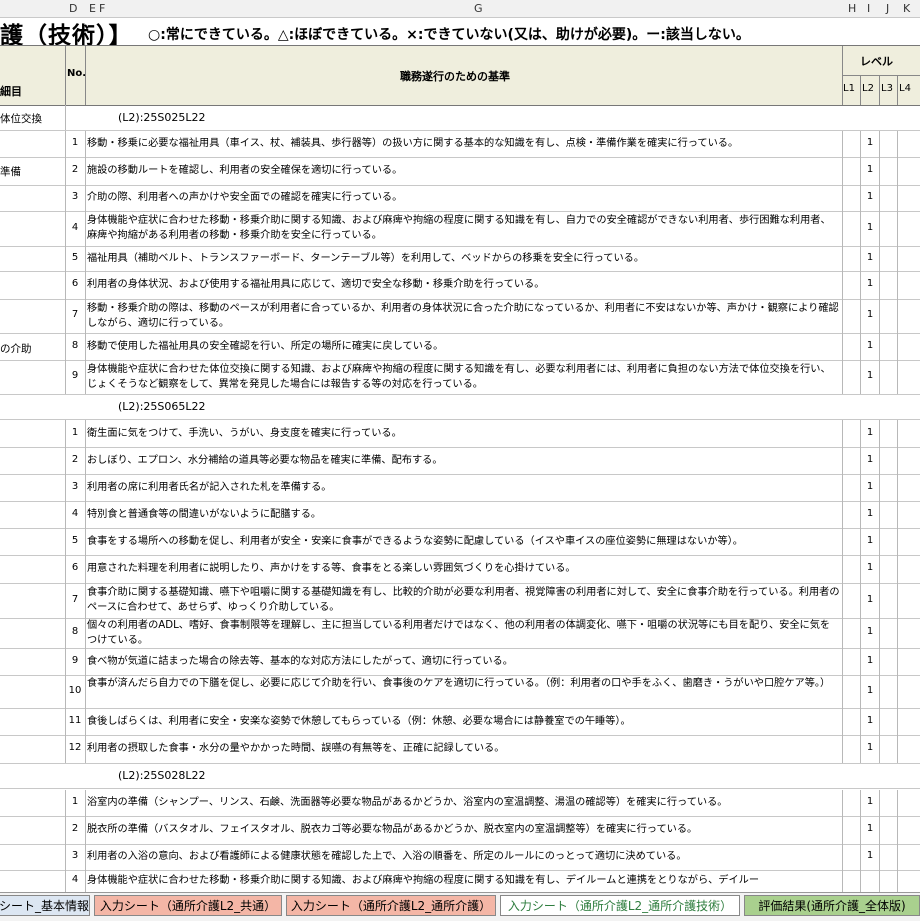 The height and width of the screenshot is (921, 920). Describe the element at coordinates (463, 346) in the screenshot. I see `criteria-text-cell: 移動で使用した福祉用具の安全確認を行い、所定の場所に確実に戻している。` at that location.